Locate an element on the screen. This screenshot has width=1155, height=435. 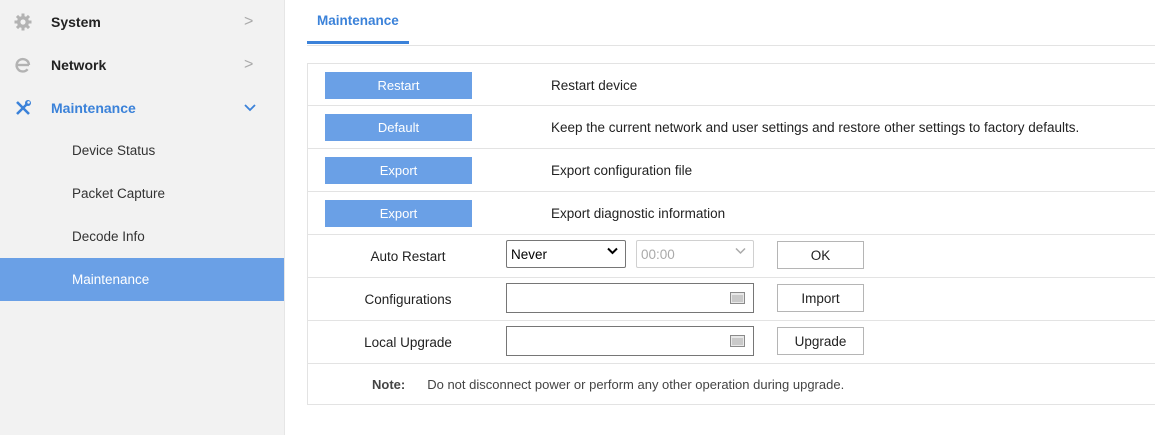
tools-icon is located at coordinates (23, 108).